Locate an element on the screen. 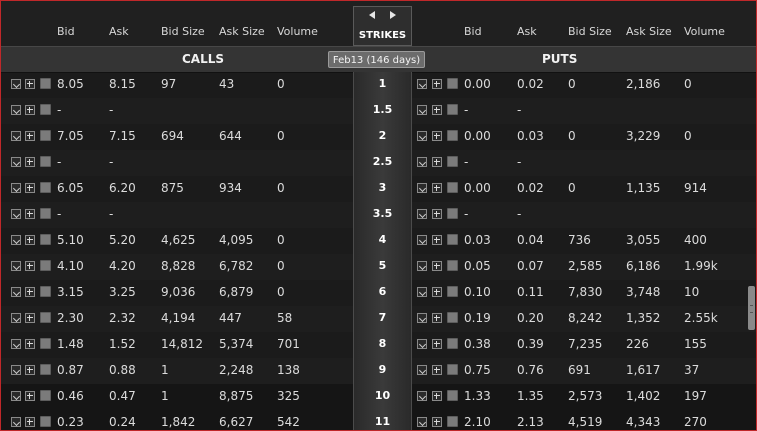 The image size is (757, 431). put-ask-cell: 0.20 is located at coordinates (530, 318).